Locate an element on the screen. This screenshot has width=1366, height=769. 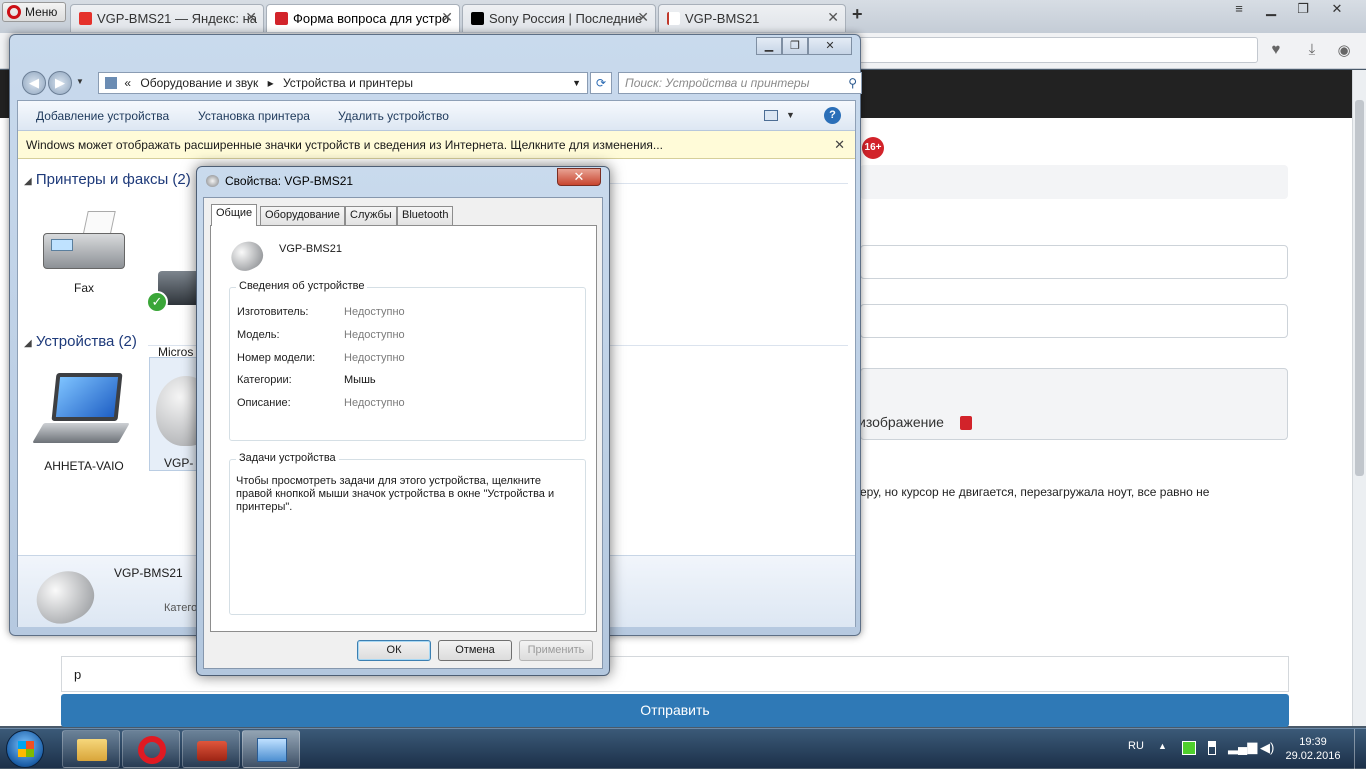
breadcrumb-item: Оборудование и звук is located at coordinates (199, 83).